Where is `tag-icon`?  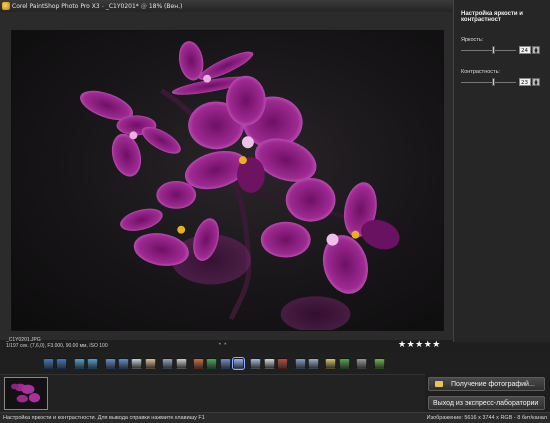 tag-icon is located at coordinates (331, 363).